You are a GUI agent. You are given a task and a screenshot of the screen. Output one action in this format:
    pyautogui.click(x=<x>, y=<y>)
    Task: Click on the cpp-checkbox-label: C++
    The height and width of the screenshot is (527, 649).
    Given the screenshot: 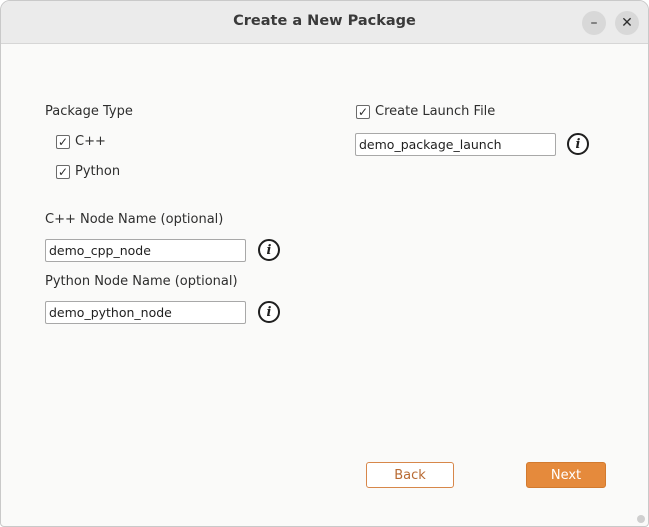 What is the action you would take?
    pyautogui.click(x=90, y=141)
    